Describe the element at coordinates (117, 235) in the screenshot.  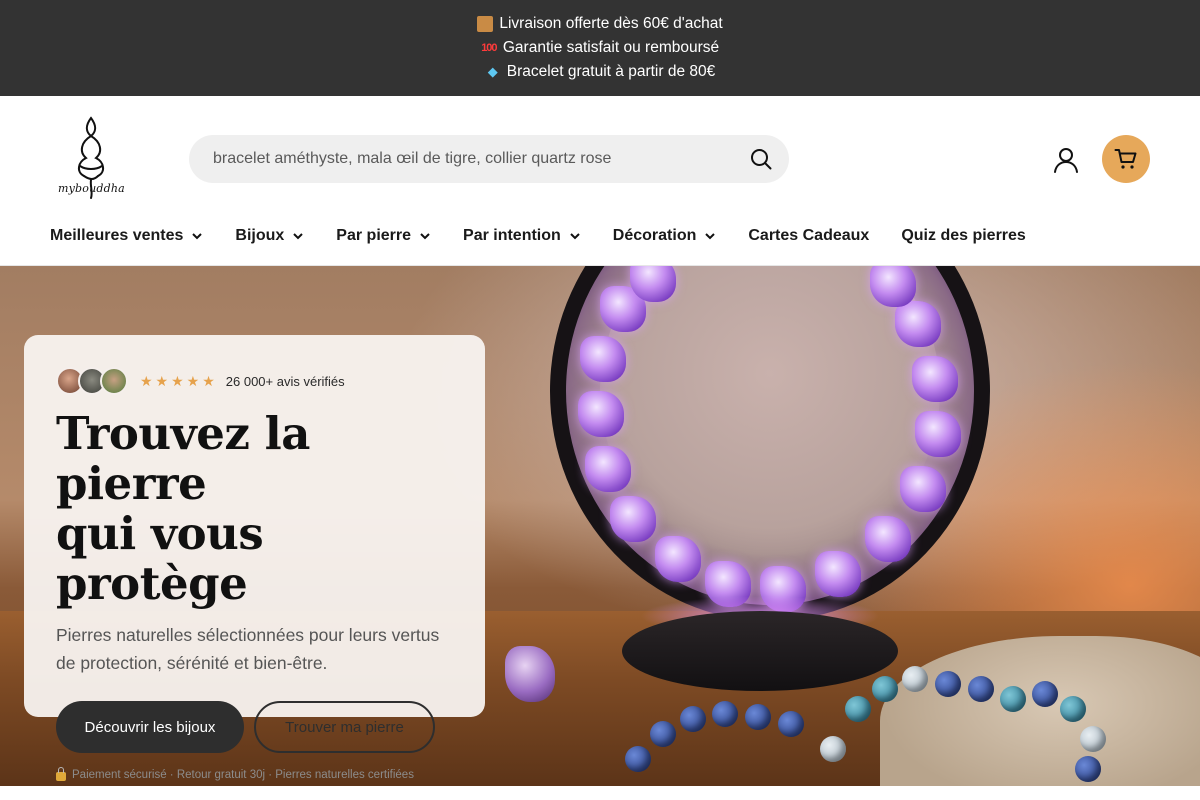
I see `nav-item-label: Meilleures ventes` at that location.